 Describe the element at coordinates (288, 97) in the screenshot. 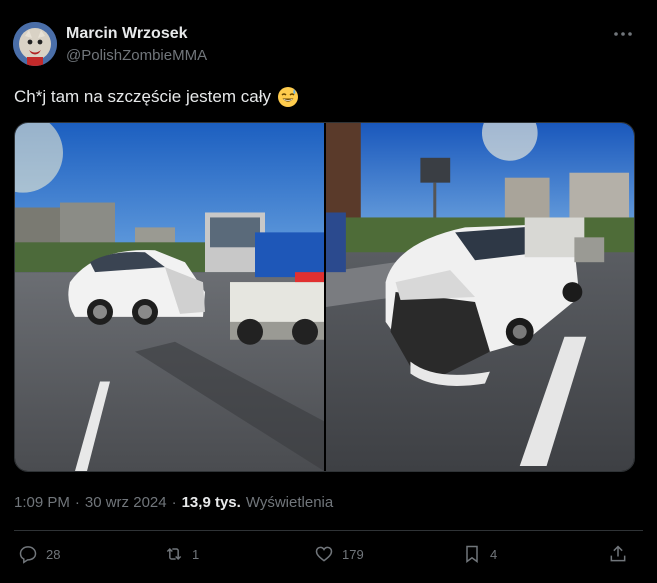

I see `sweat-smile-emoji-icon` at that location.